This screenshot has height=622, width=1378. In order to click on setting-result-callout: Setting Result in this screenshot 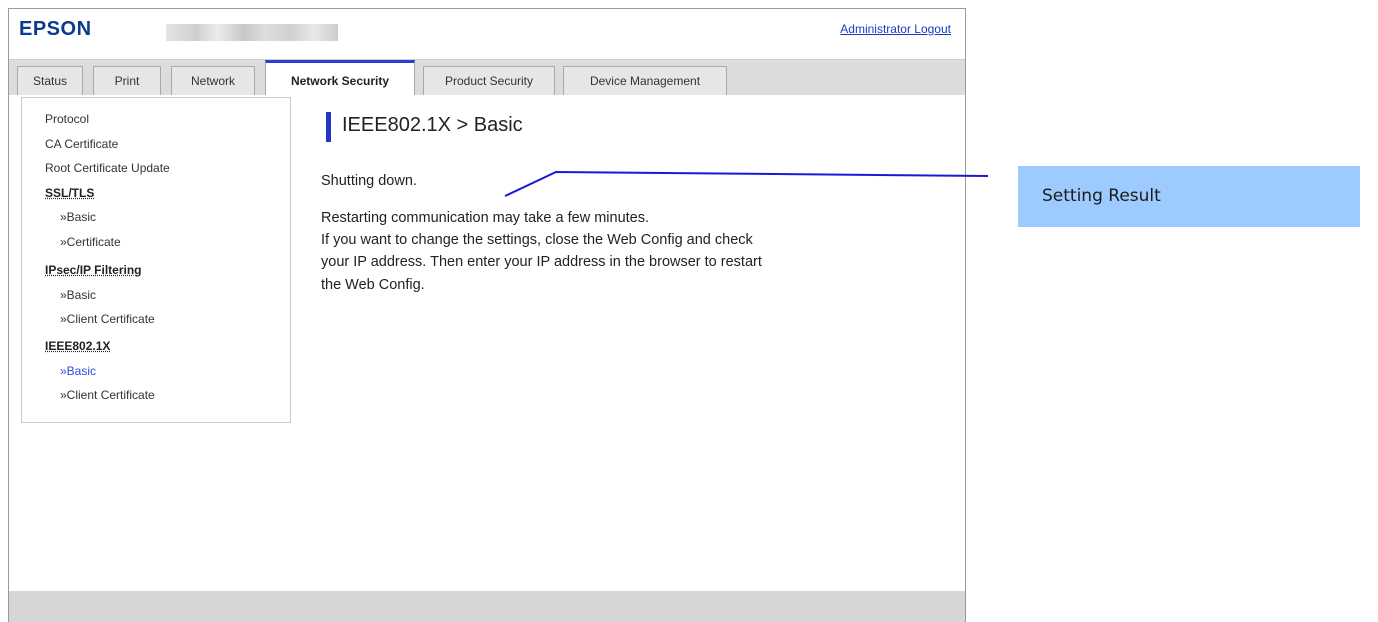, I will do `click(1189, 196)`.